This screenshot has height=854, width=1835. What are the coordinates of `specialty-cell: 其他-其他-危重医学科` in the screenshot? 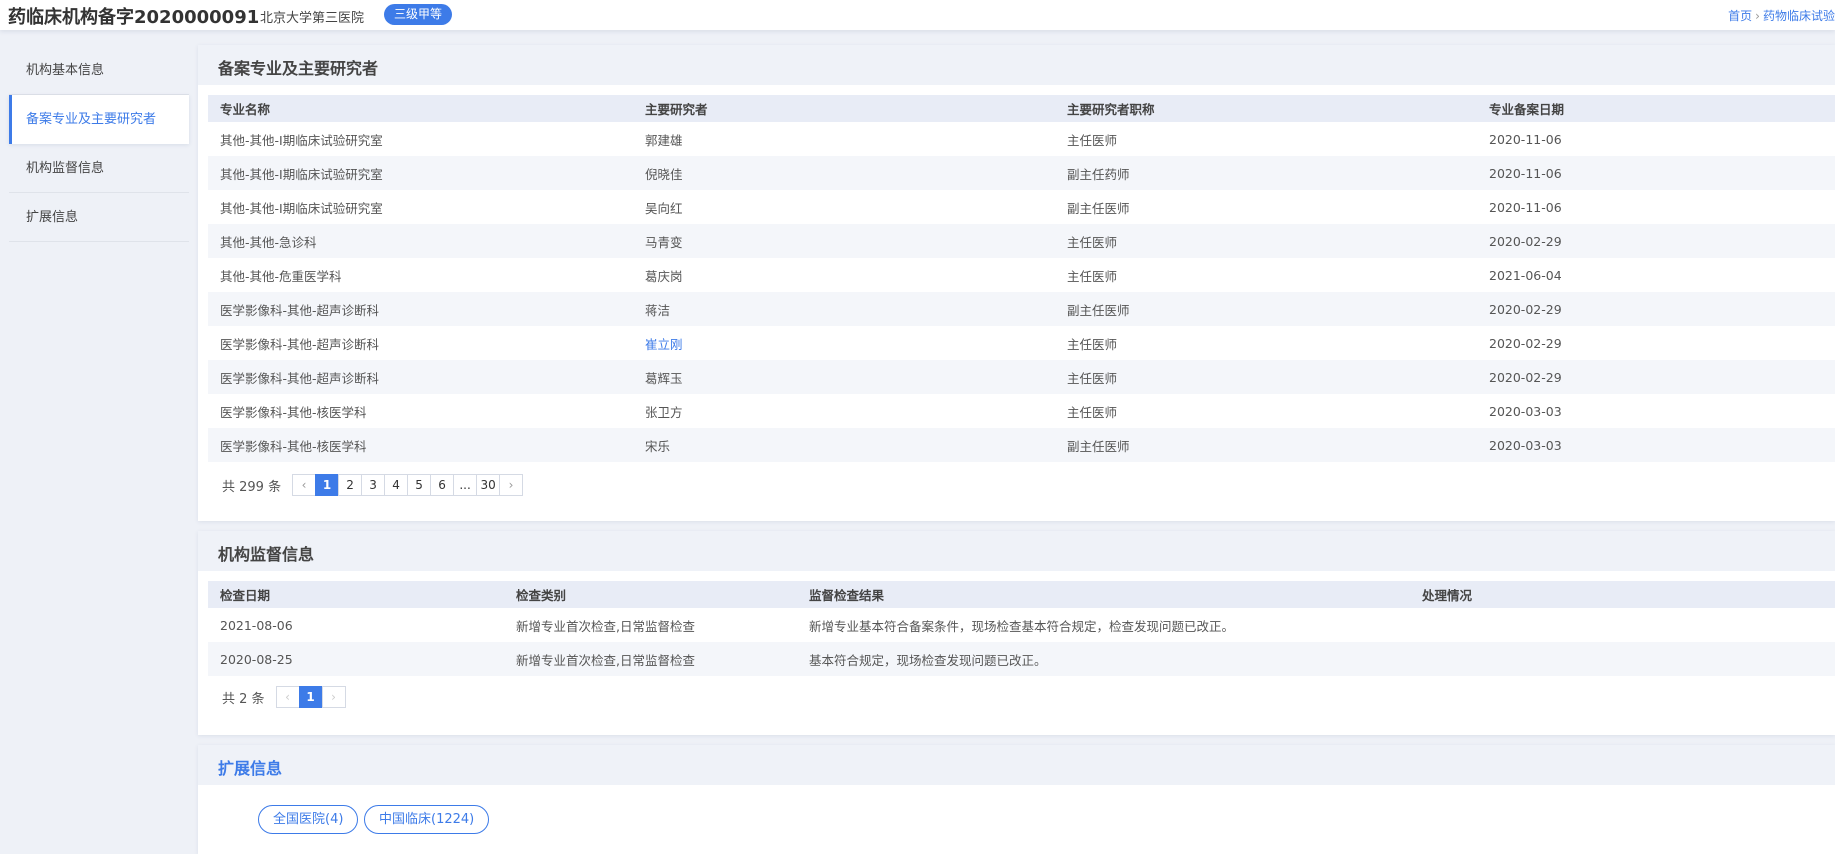 It's located at (281, 276).